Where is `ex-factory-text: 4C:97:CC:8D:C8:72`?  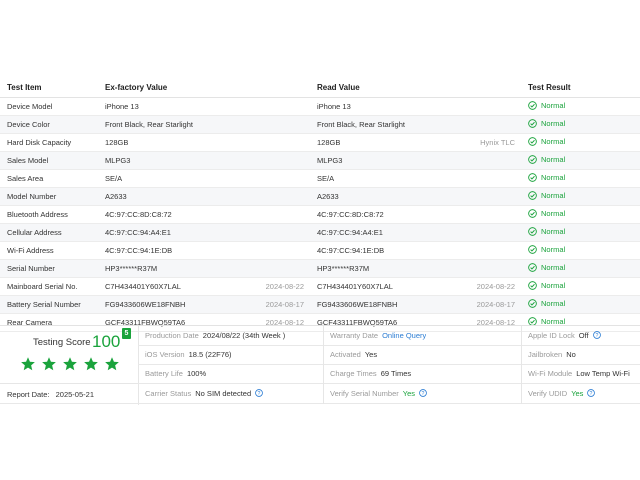
ex-factory-text: 4C:97:CC:8D:C8:72 is located at coordinates (138, 214).